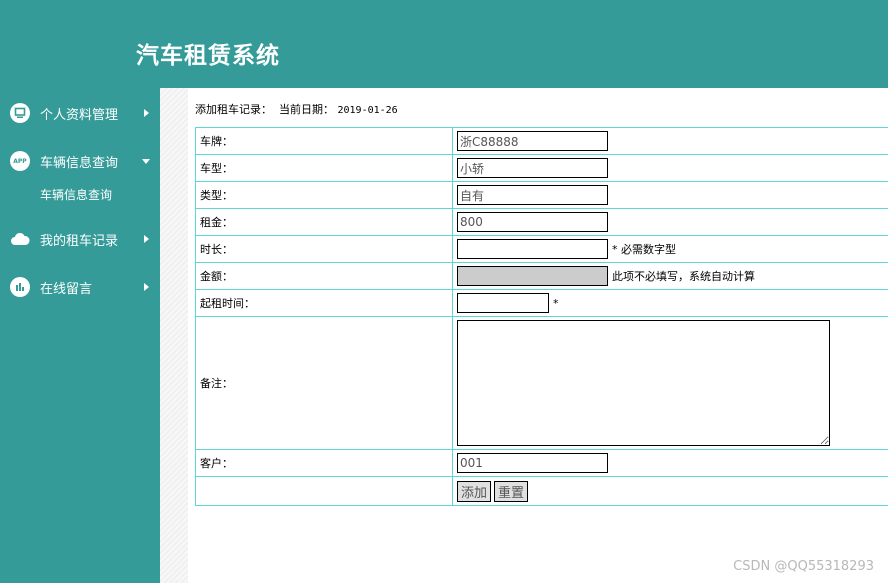 The height and width of the screenshot is (583, 888). Describe the element at coordinates (324, 168) in the screenshot. I see `model-label: 车型：` at that location.